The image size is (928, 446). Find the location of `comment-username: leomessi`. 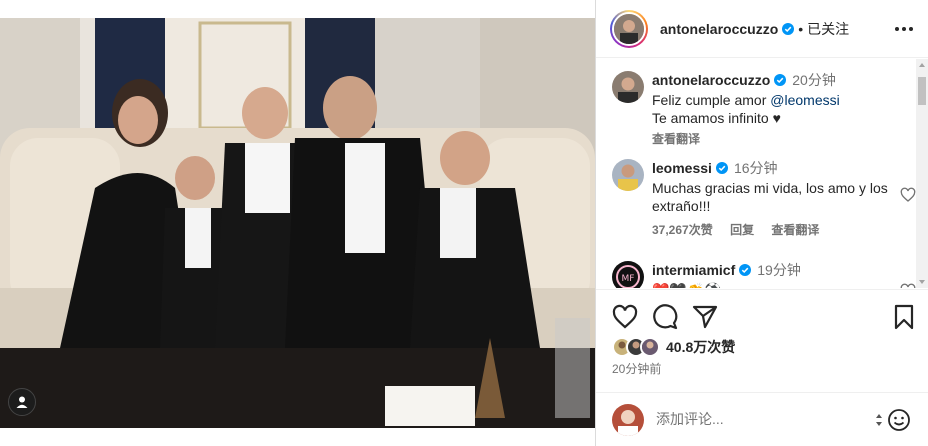

comment-username: leomessi is located at coordinates (682, 168).